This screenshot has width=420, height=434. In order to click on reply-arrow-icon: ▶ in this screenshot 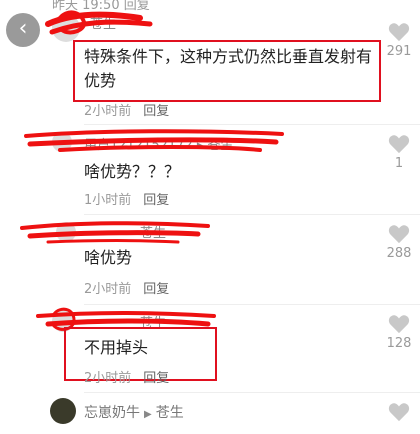, I will do `click(148, 414)`.